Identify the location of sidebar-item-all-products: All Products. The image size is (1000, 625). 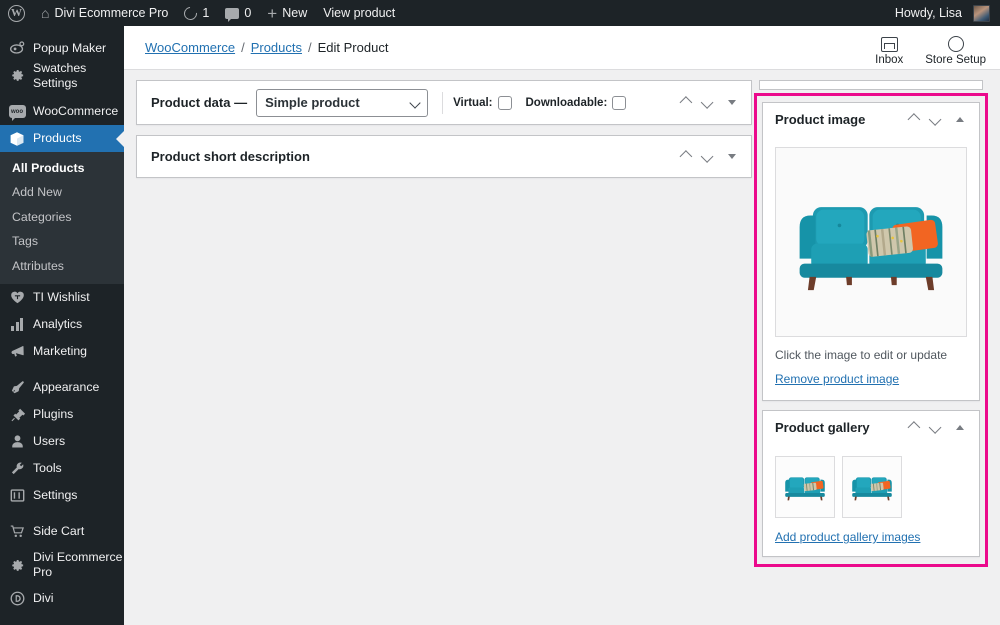
(62, 168).